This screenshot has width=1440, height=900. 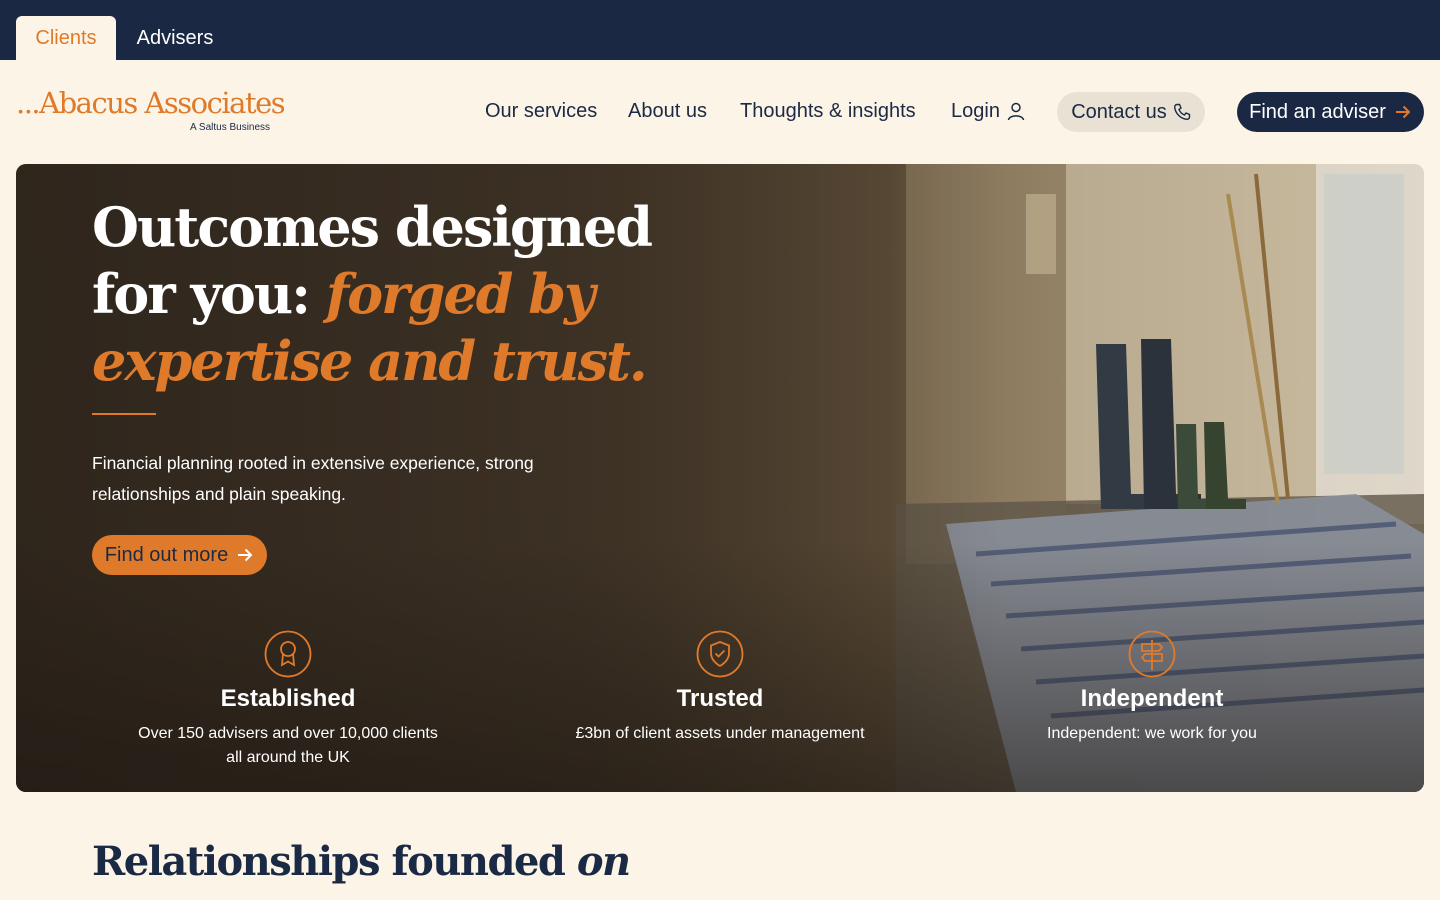 I want to click on logo-wordmark: ...Abacus Associates, so click(x=151, y=103).